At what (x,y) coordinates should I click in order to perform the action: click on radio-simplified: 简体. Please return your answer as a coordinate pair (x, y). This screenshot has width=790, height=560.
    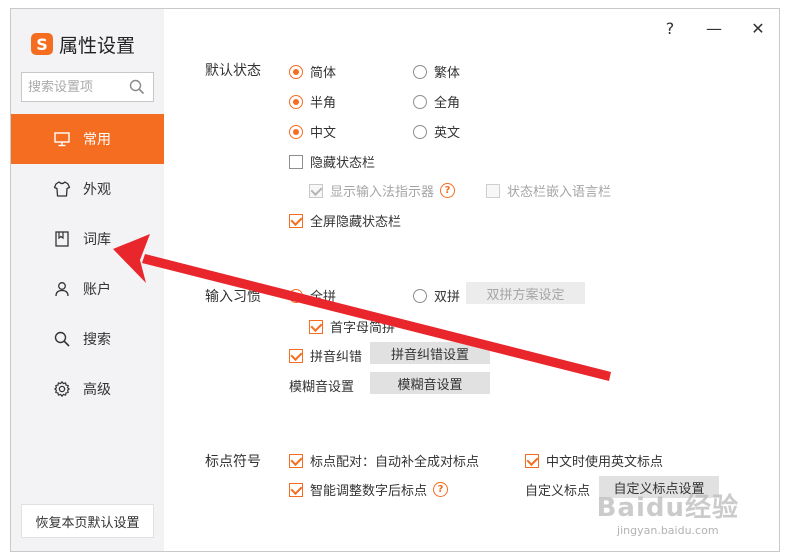
    Looking at the image, I should click on (312, 71).